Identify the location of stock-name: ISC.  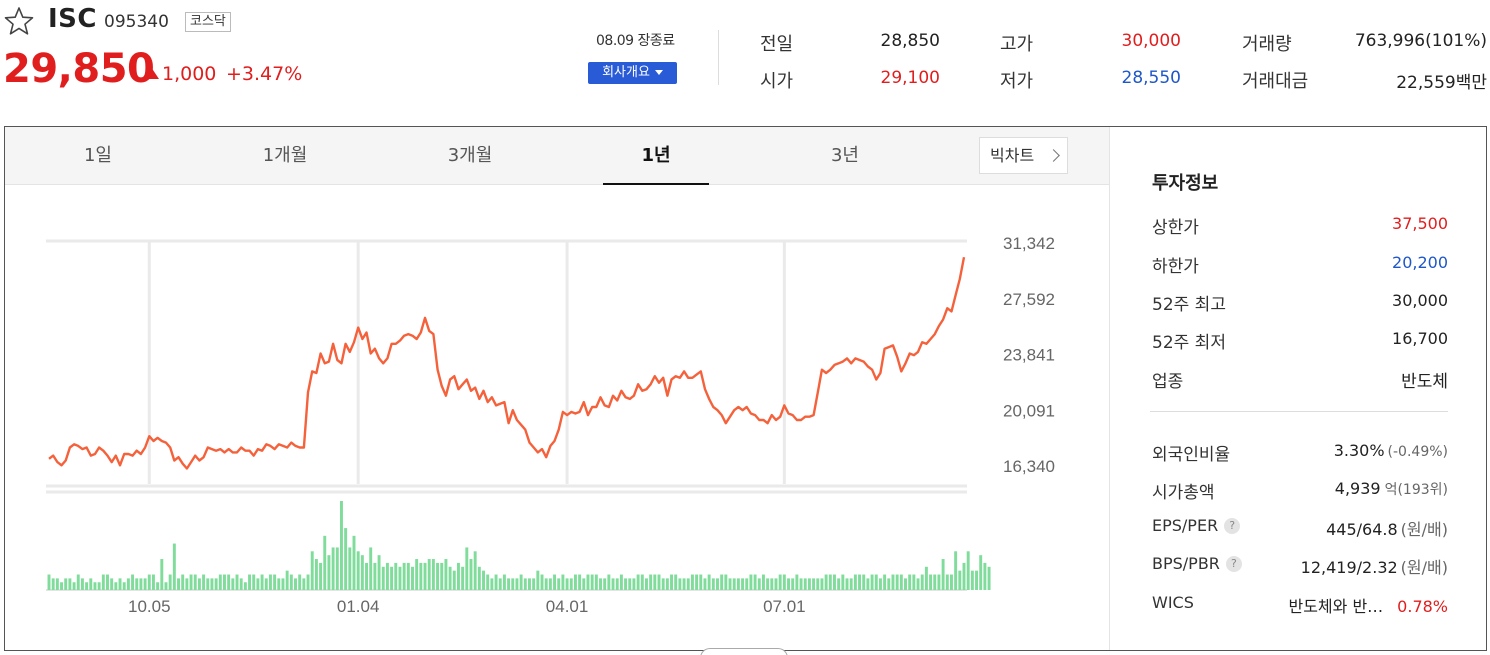
(72, 19).